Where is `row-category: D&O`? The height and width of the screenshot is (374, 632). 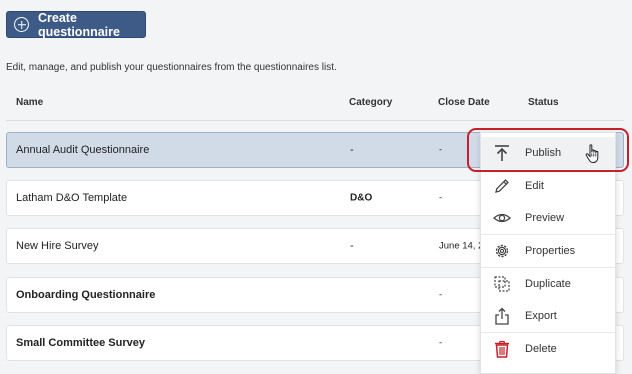
row-category: D&O is located at coordinates (361, 198).